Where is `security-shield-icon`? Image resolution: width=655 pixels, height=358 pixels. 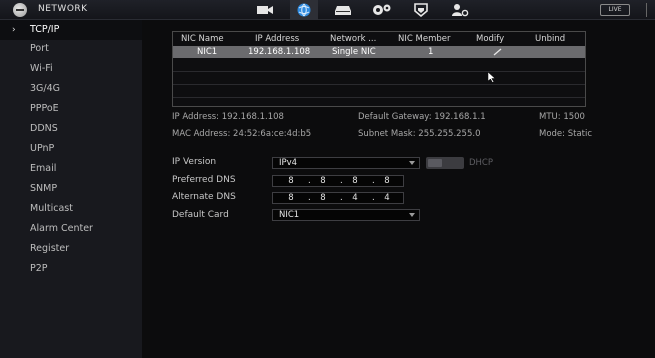
security-shield-icon is located at coordinates (421, 10).